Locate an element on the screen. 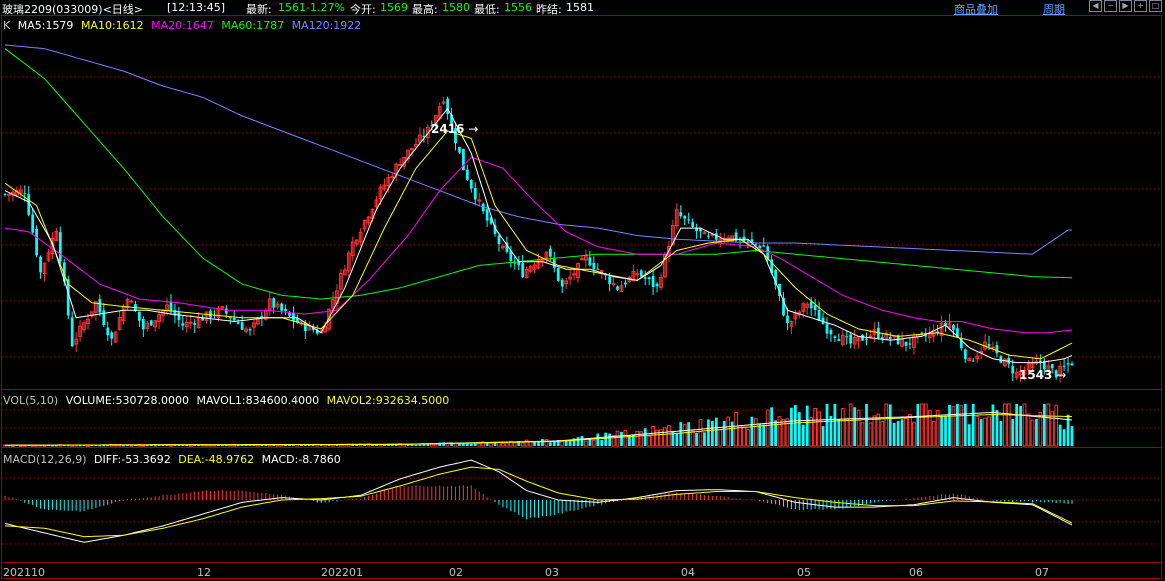  x-label-8: 07 is located at coordinates (1042, 572).